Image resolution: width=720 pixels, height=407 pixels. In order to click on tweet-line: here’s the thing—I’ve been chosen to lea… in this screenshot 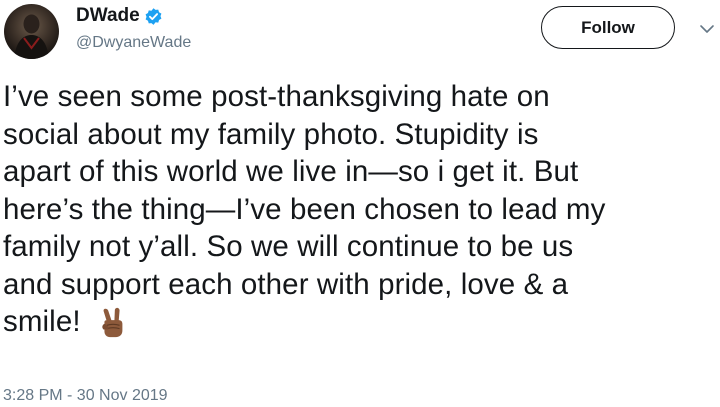, I will do `click(304, 209)`.